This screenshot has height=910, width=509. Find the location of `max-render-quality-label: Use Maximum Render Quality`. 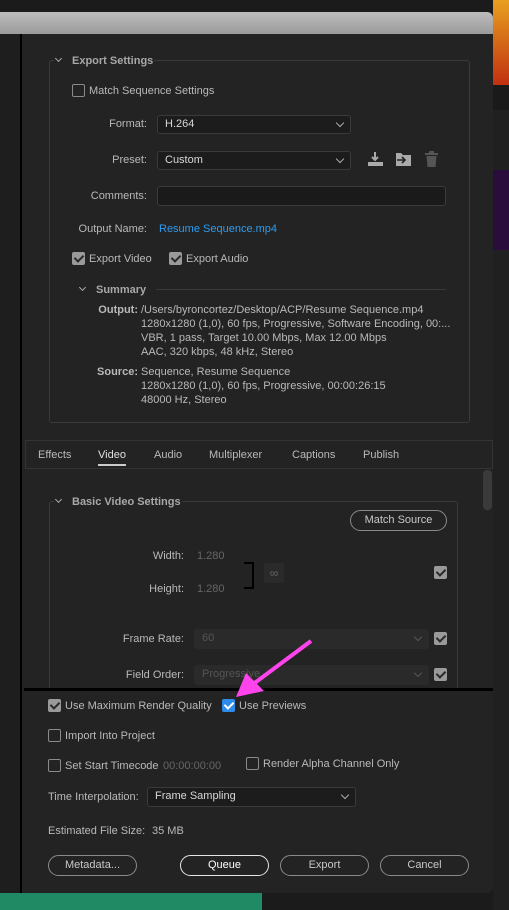

max-render-quality-label: Use Maximum Render Quality is located at coordinates (138, 706).